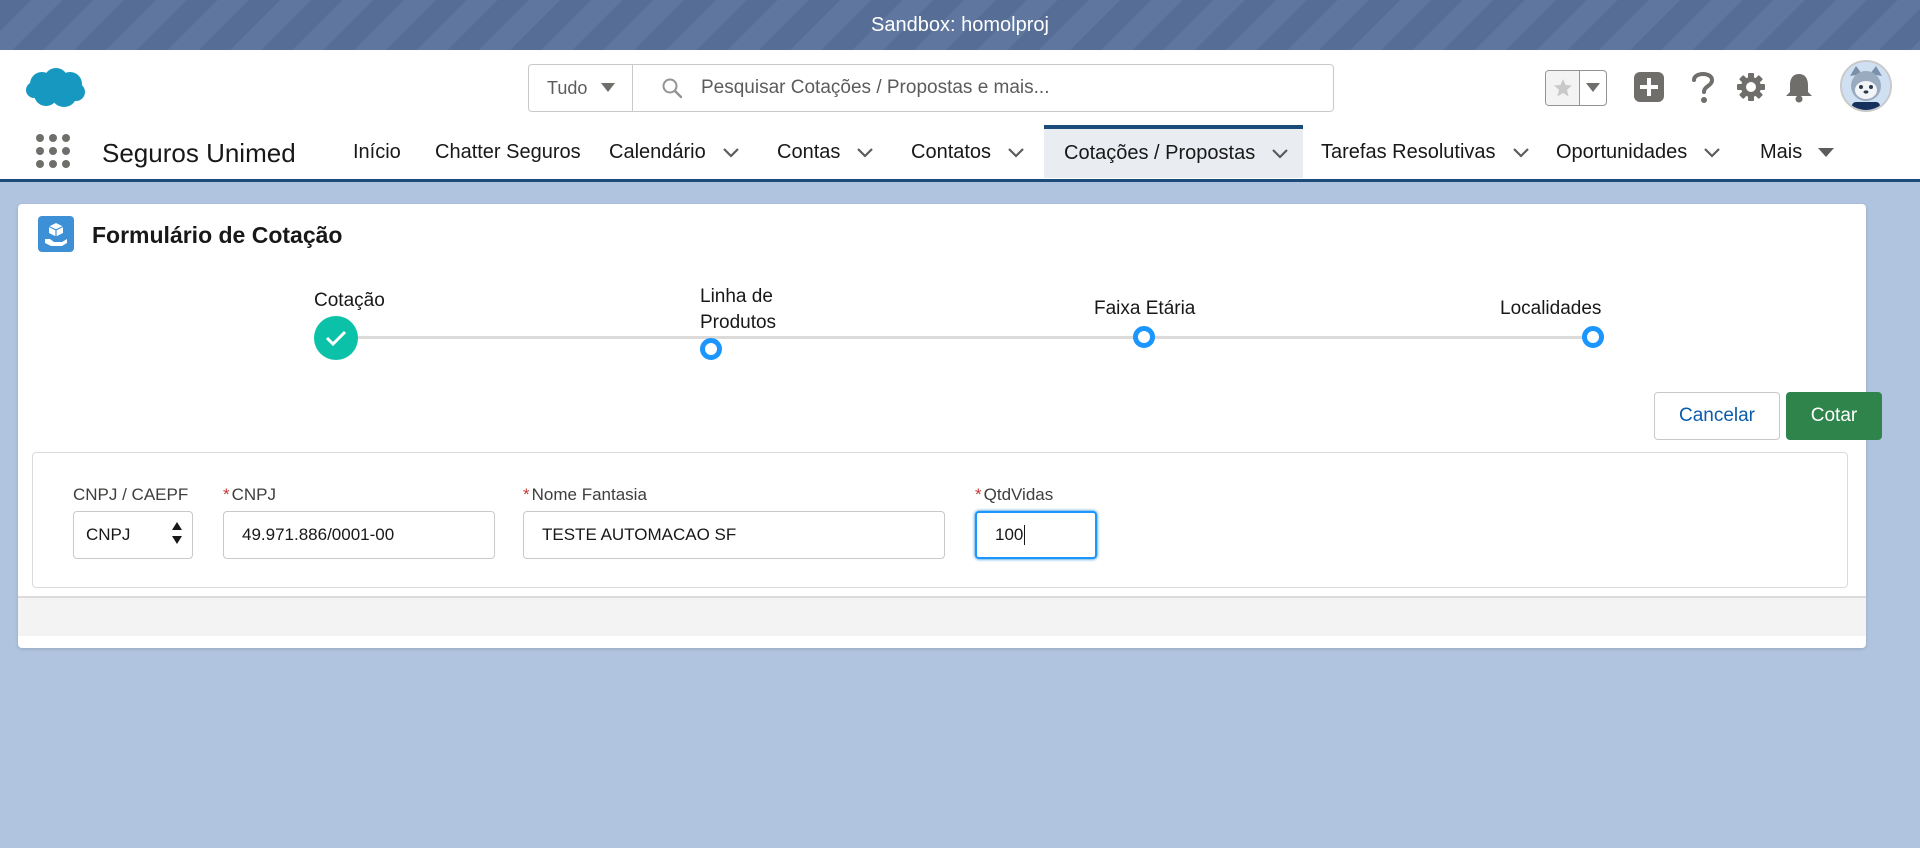 The image size is (1920, 848). What do you see at coordinates (1018, 494) in the screenshot?
I see `qtd-vidas-label-text: QtdVidas` at bounding box center [1018, 494].